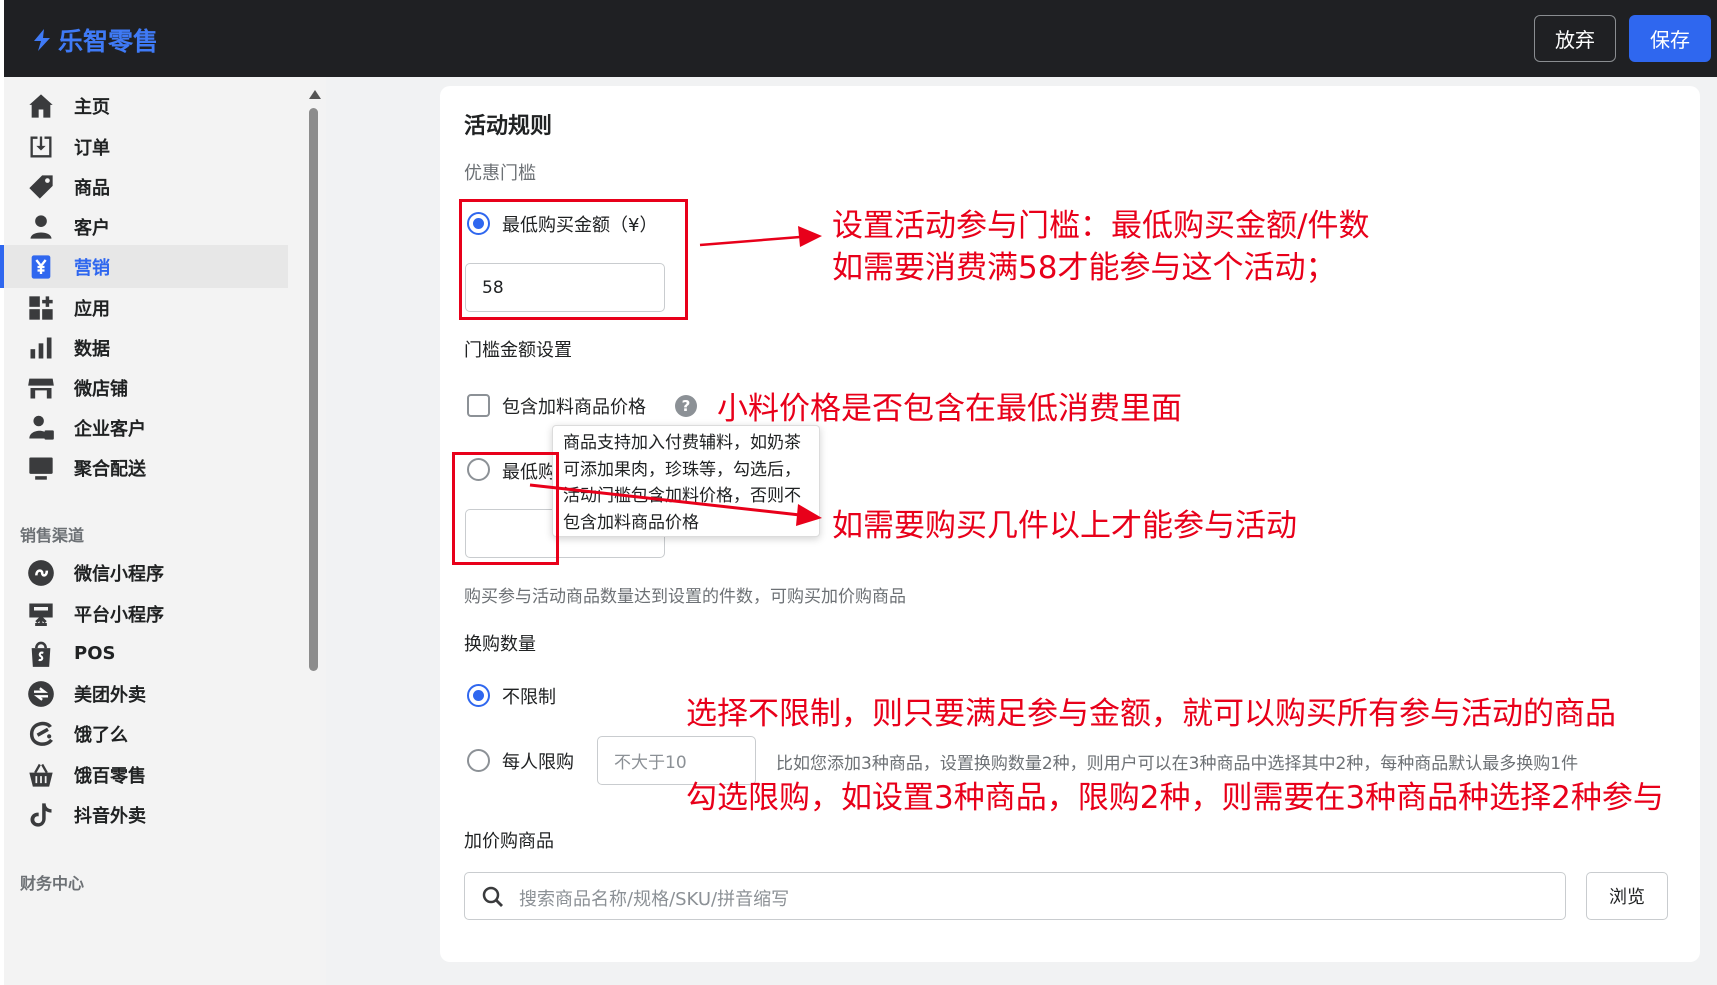  I want to click on threshold-amount-settings-label: 门槛金额设置, so click(518, 350).